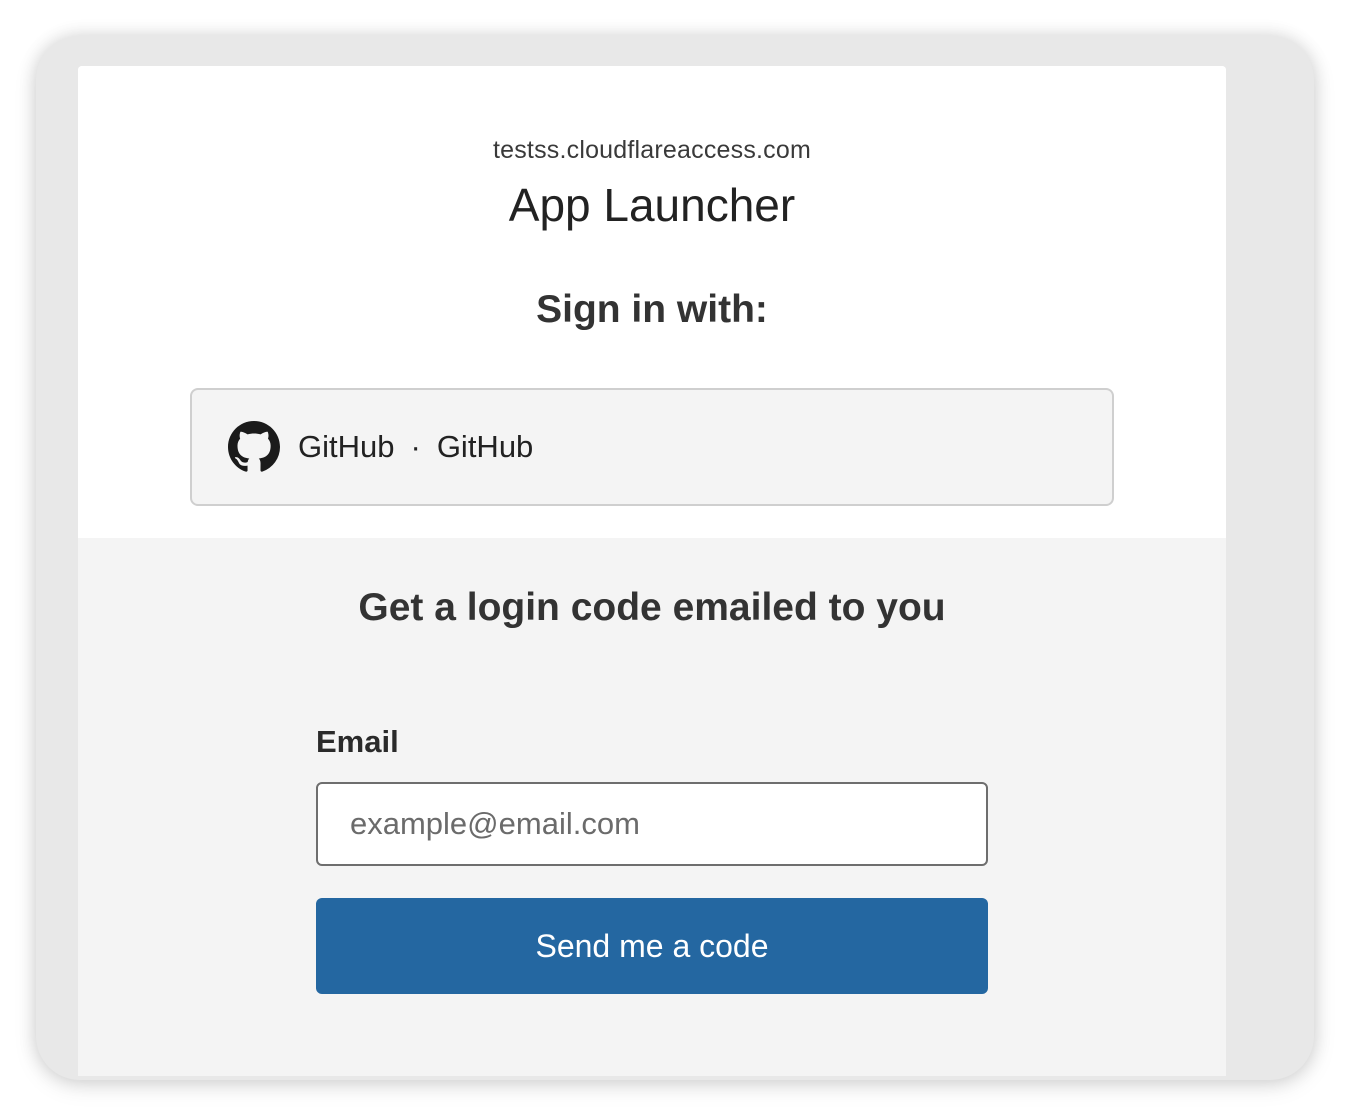  I want to click on signin-heading: Sign in with:, so click(652, 309).